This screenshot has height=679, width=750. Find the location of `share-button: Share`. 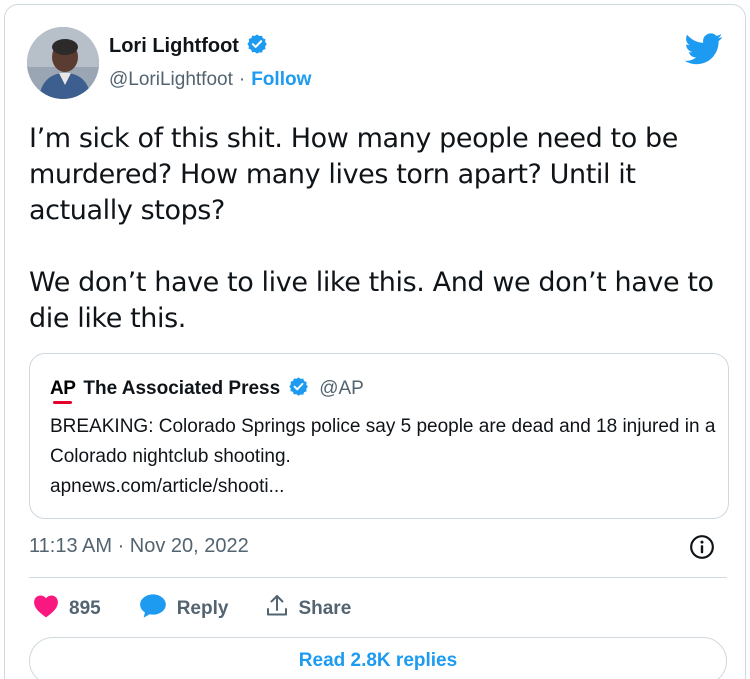

share-button: Share is located at coordinates (308, 609).